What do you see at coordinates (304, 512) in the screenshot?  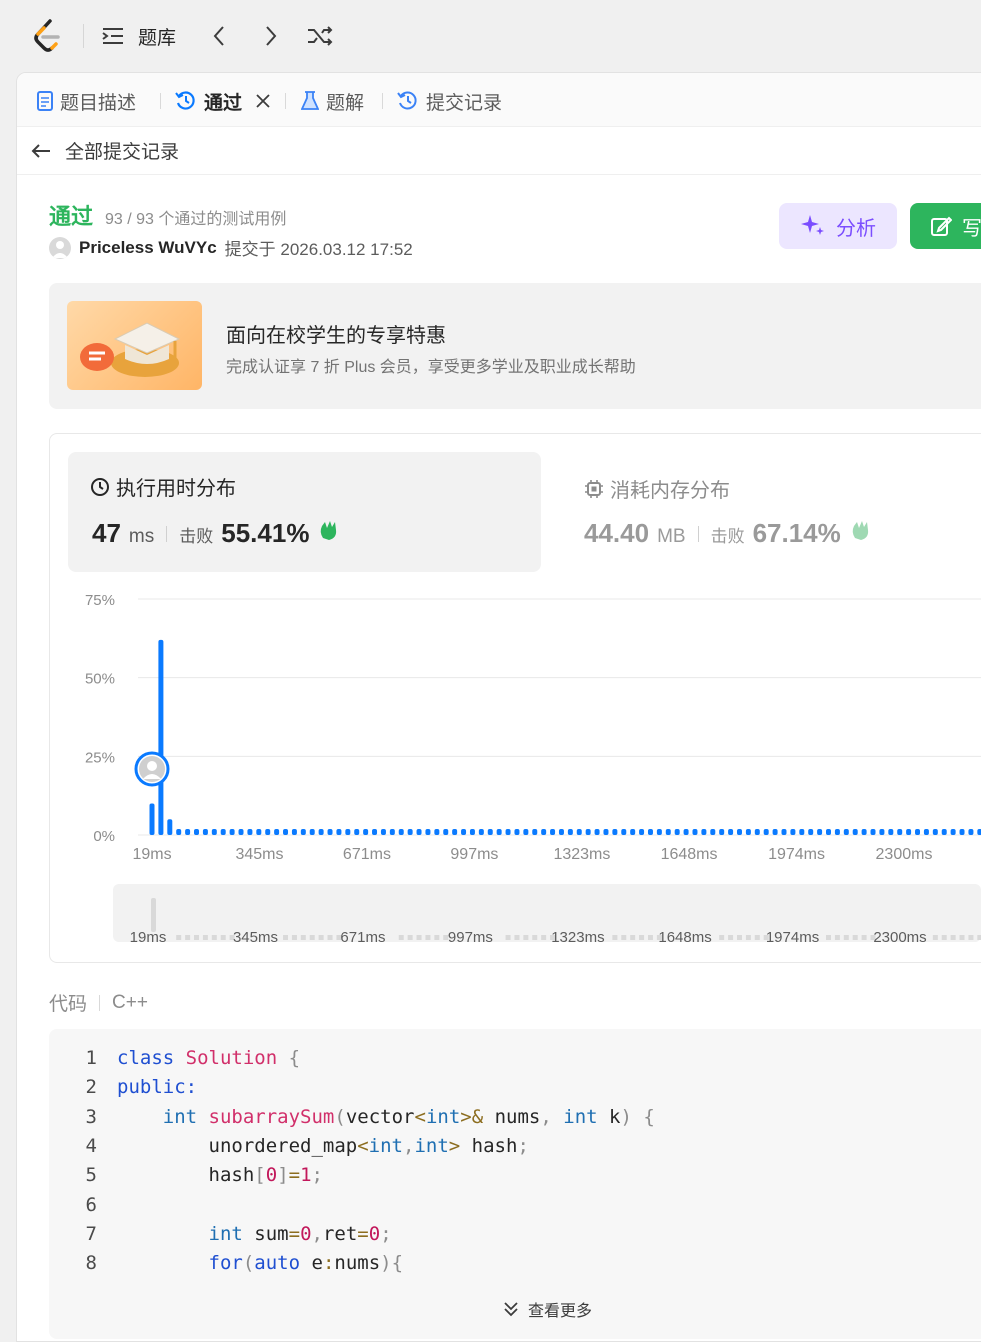 I see `runtime-stat-box: 执行用时分布 47 ms 击败 55.41%` at bounding box center [304, 512].